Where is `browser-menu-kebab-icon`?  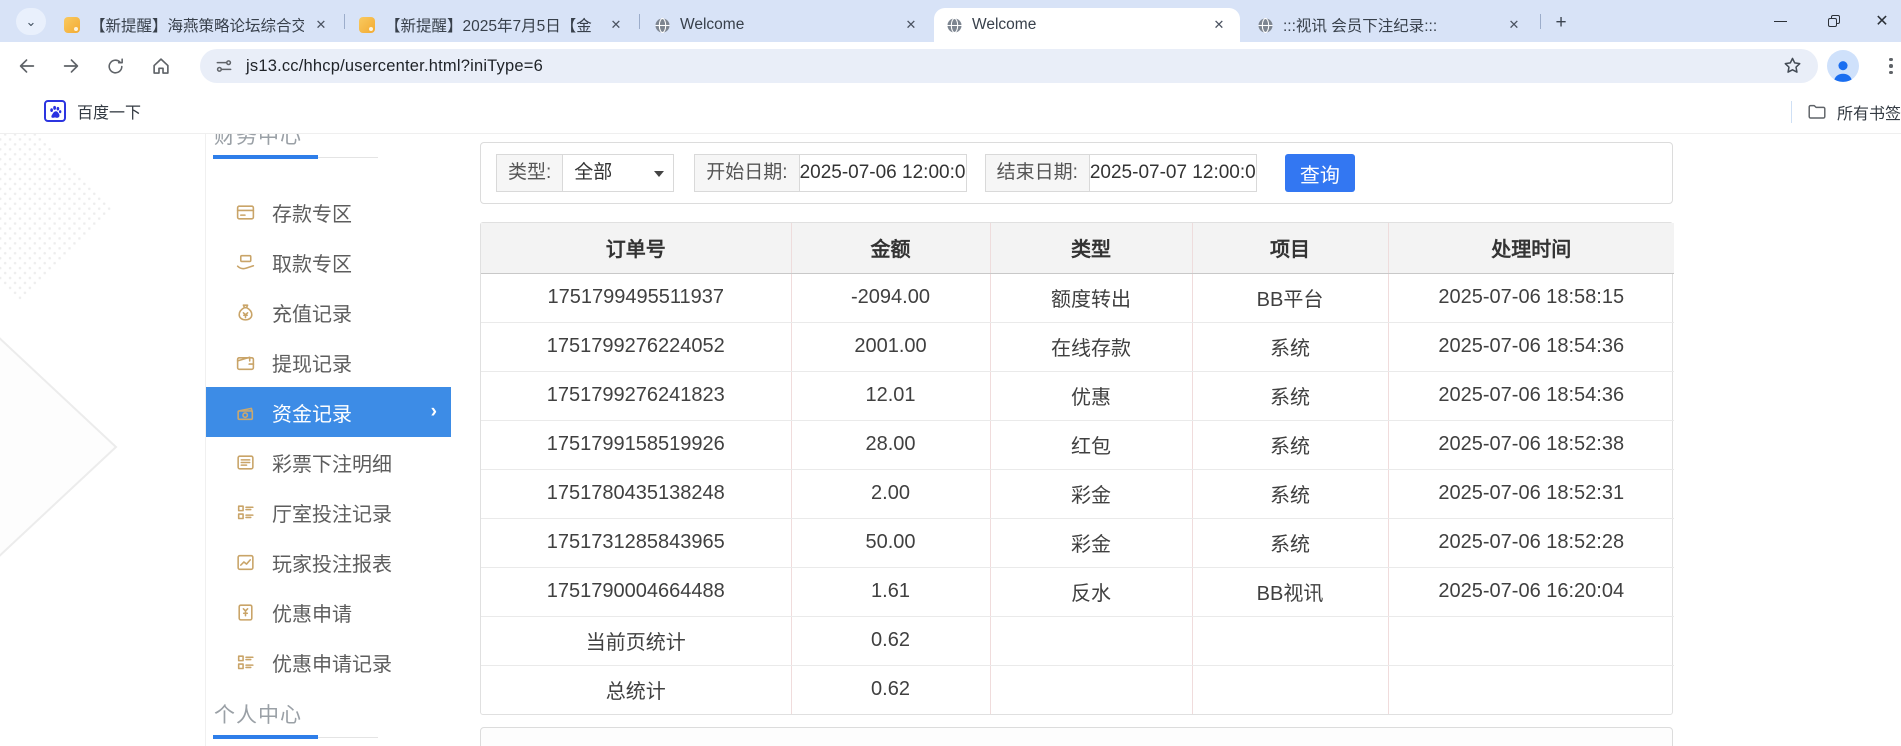 browser-menu-kebab-icon is located at coordinates (1888, 66).